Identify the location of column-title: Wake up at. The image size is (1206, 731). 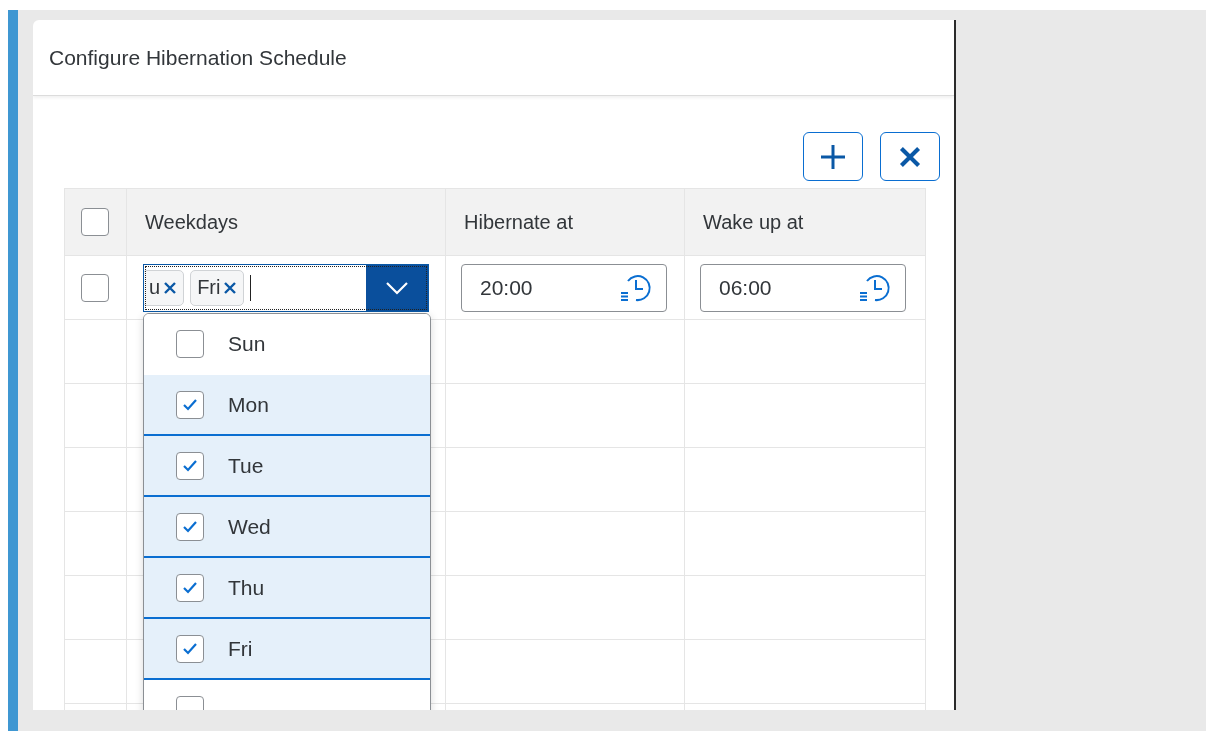
(753, 222).